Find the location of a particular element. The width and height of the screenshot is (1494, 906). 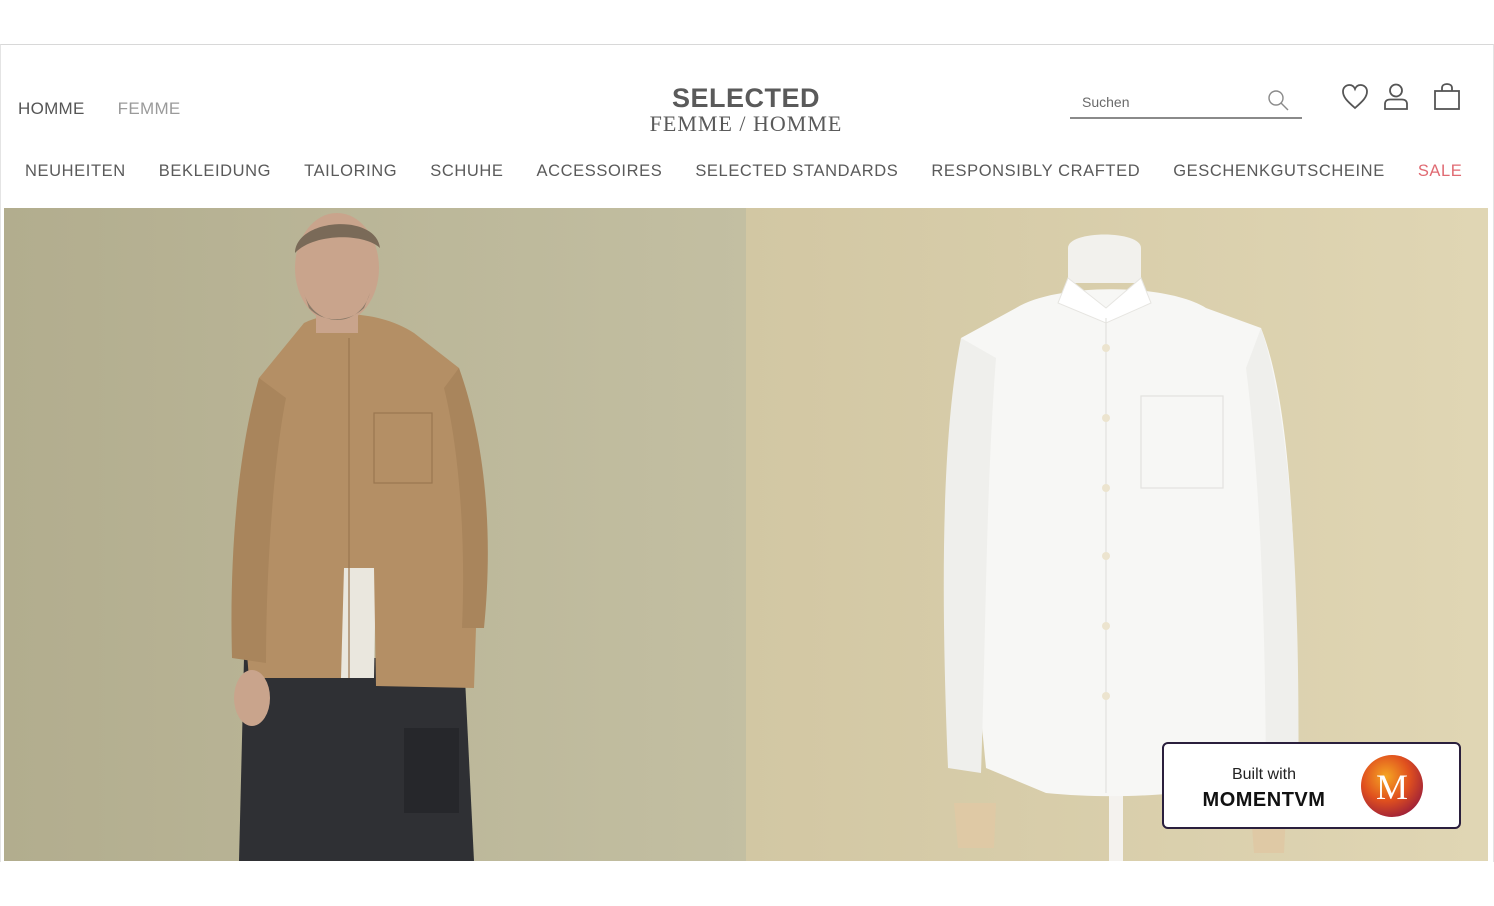

momentvm-logo-icon: M is located at coordinates (1392, 786).